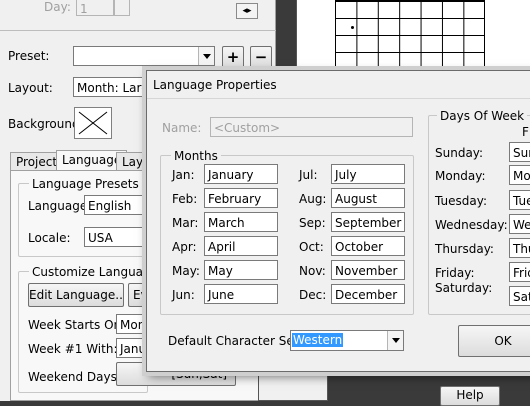 The image size is (530, 406). I want to click on calendar-preview, so click(413, 35).